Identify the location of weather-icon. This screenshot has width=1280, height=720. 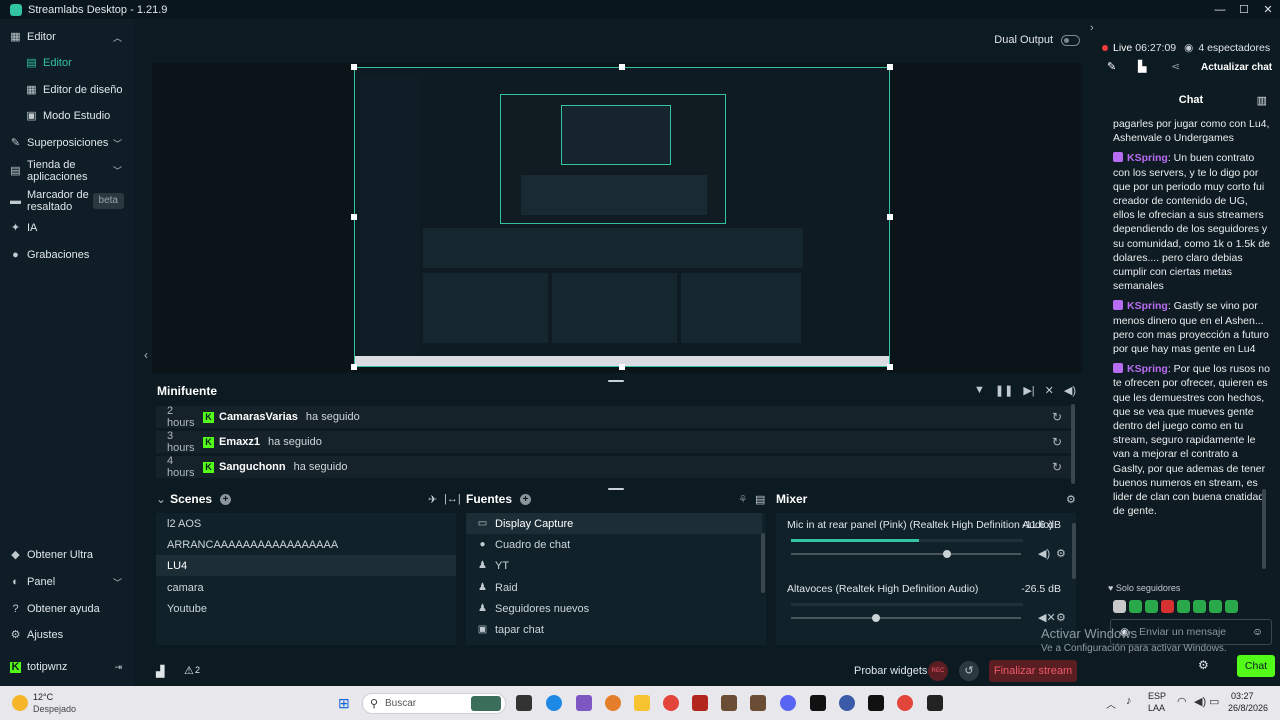
(20, 703).